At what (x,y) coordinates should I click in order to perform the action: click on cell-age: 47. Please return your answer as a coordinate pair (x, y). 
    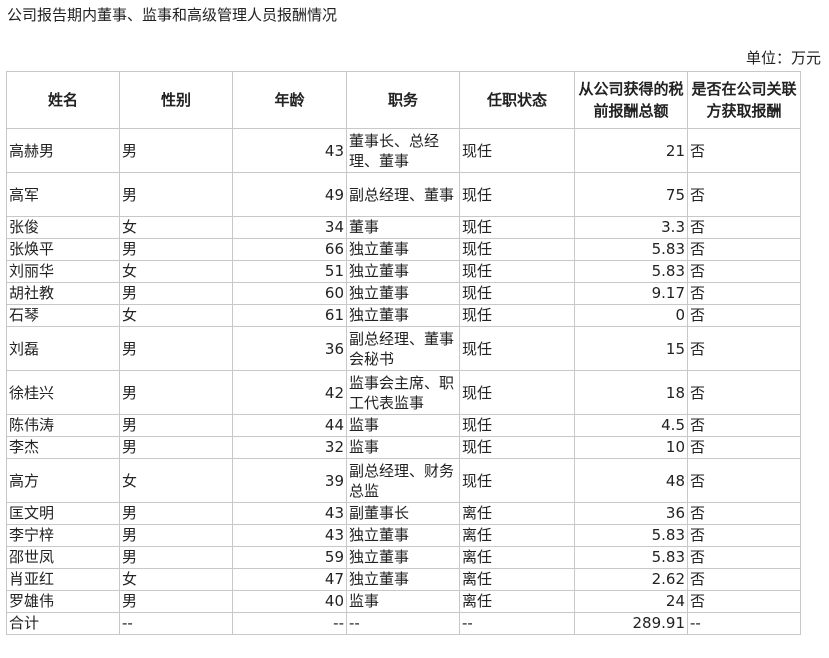
    Looking at the image, I should click on (289, 579).